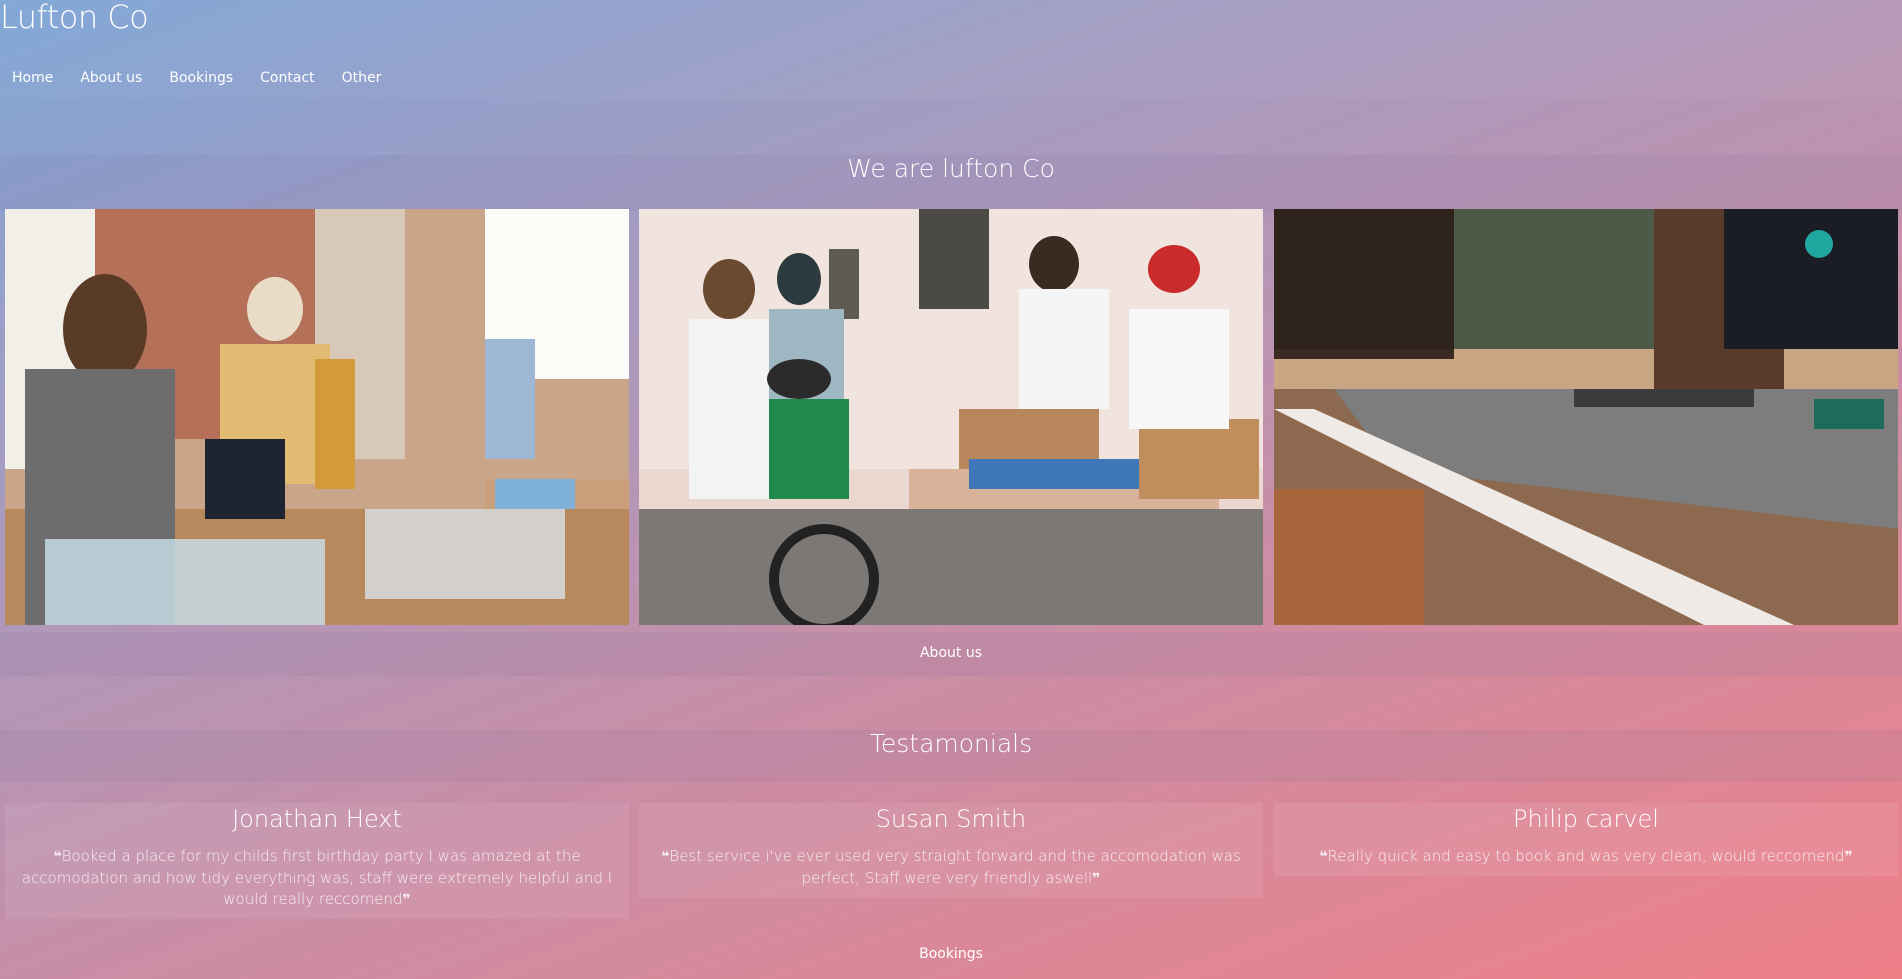 Image resolution: width=1902 pixels, height=979 pixels. What do you see at coordinates (362, 78) in the screenshot?
I see `nav-other: Other` at bounding box center [362, 78].